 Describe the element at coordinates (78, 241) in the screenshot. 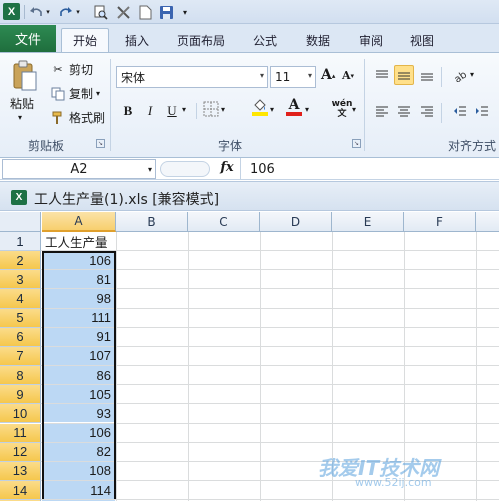

I see `header-cell-a1: 工人生产量` at that location.